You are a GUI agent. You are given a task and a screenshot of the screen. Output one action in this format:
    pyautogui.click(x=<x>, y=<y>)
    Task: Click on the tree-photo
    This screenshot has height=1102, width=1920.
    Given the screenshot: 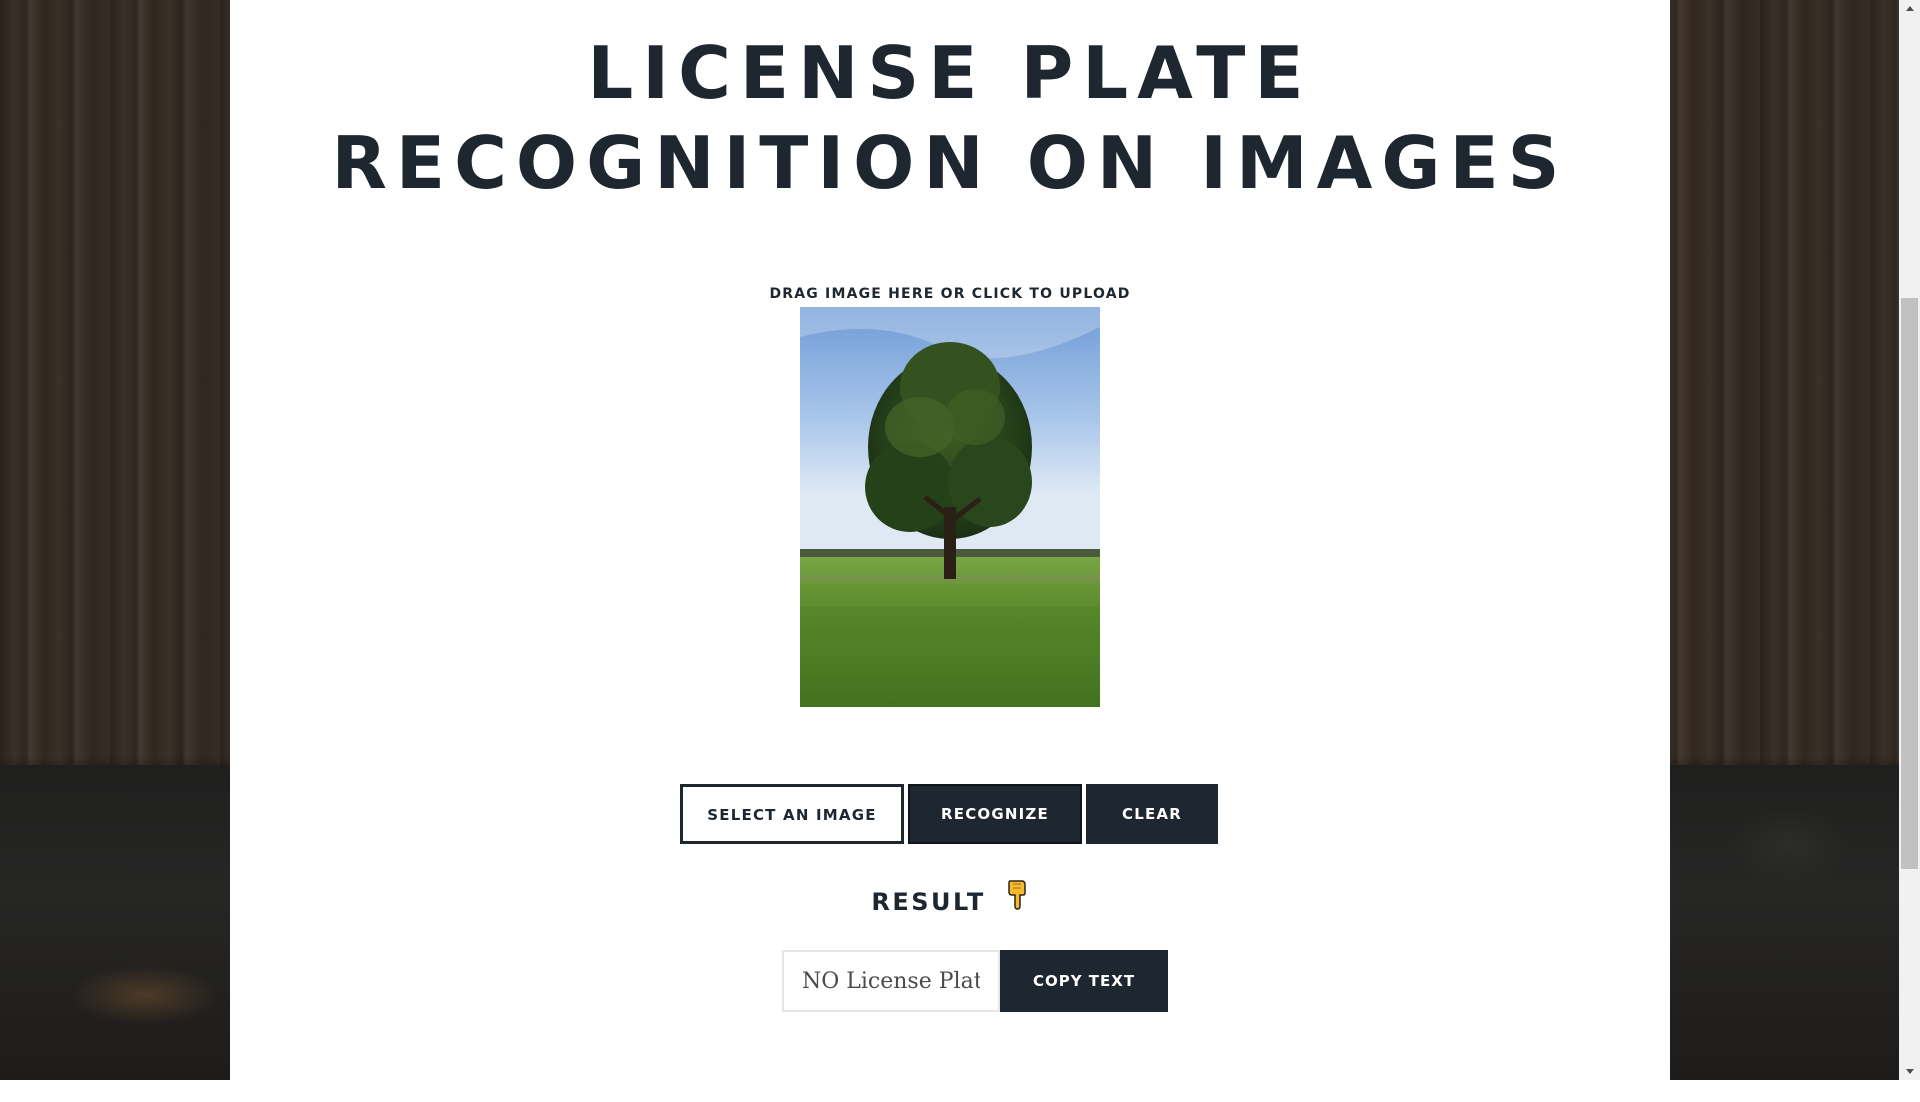 What is the action you would take?
    pyautogui.click(x=950, y=507)
    